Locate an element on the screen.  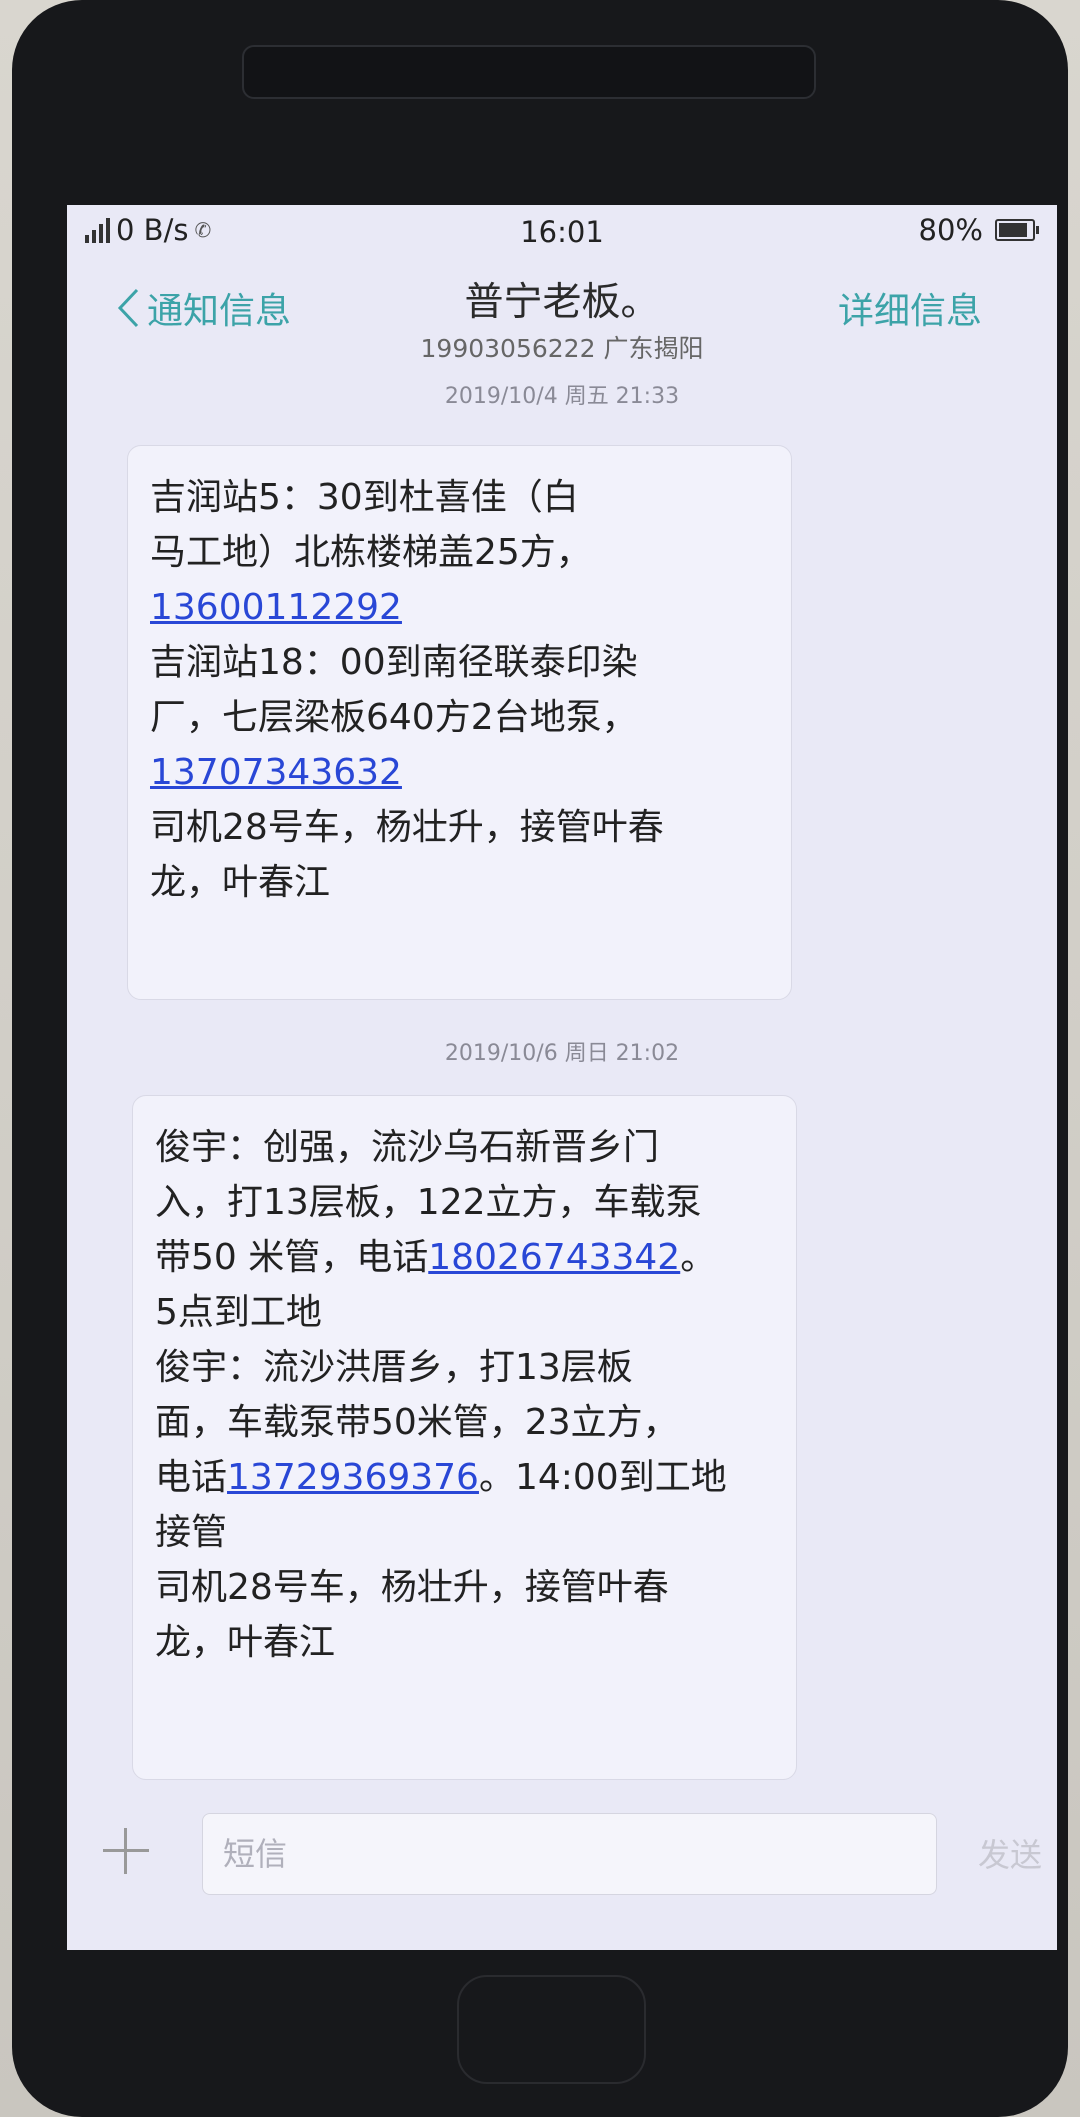
message-text: 面，车载泵带50米管，23立方， is located at coordinates (417, 1422).